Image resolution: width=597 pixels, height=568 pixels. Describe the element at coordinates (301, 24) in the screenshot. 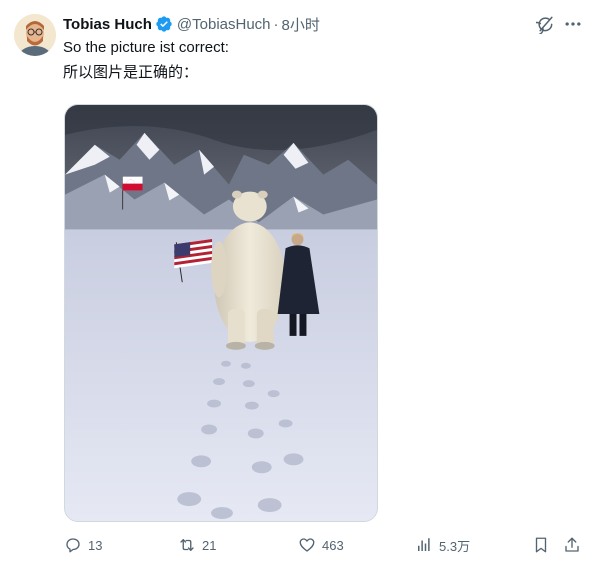

I see `post-time: 8小时` at that location.